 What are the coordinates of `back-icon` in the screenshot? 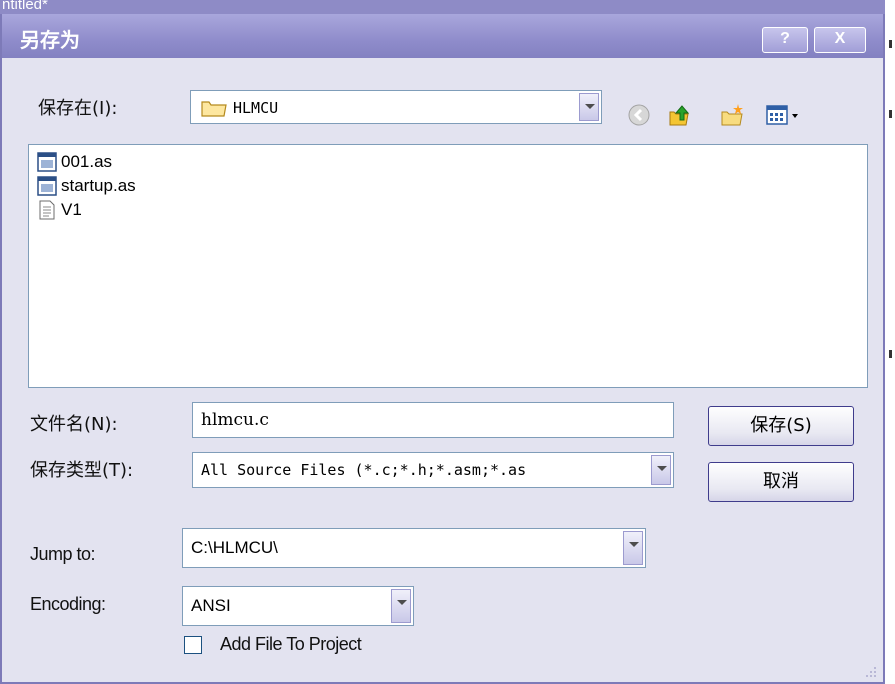 It's located at (639, 115).